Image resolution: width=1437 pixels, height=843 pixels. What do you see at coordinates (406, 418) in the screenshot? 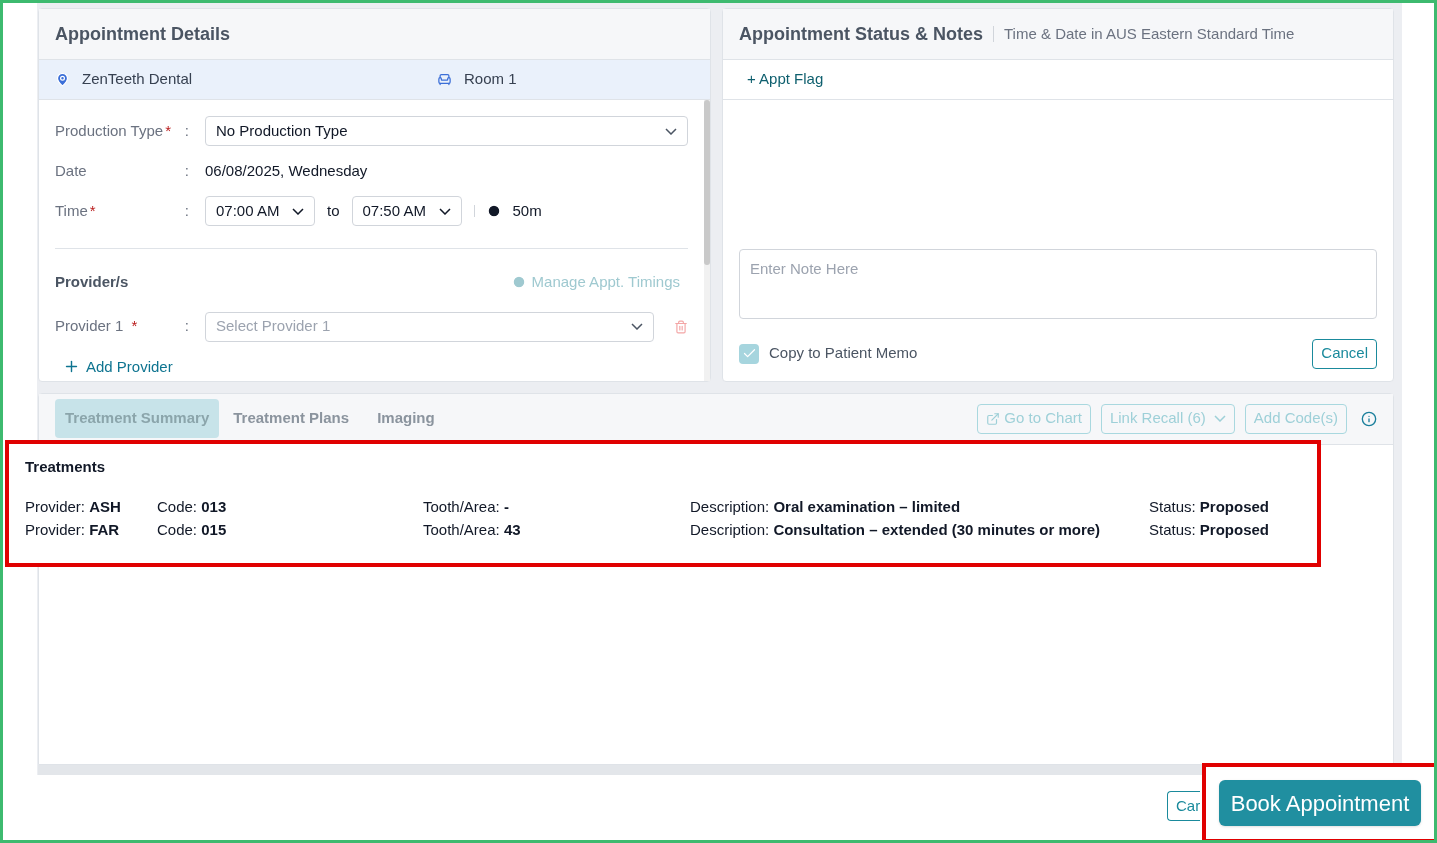
I see `tab: Imaging` at bounding box center [406, 418].